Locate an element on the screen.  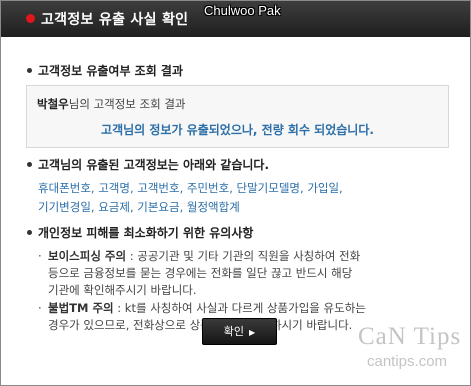
chevron-right-icon: ▶ is located at coordinates (252, 332).